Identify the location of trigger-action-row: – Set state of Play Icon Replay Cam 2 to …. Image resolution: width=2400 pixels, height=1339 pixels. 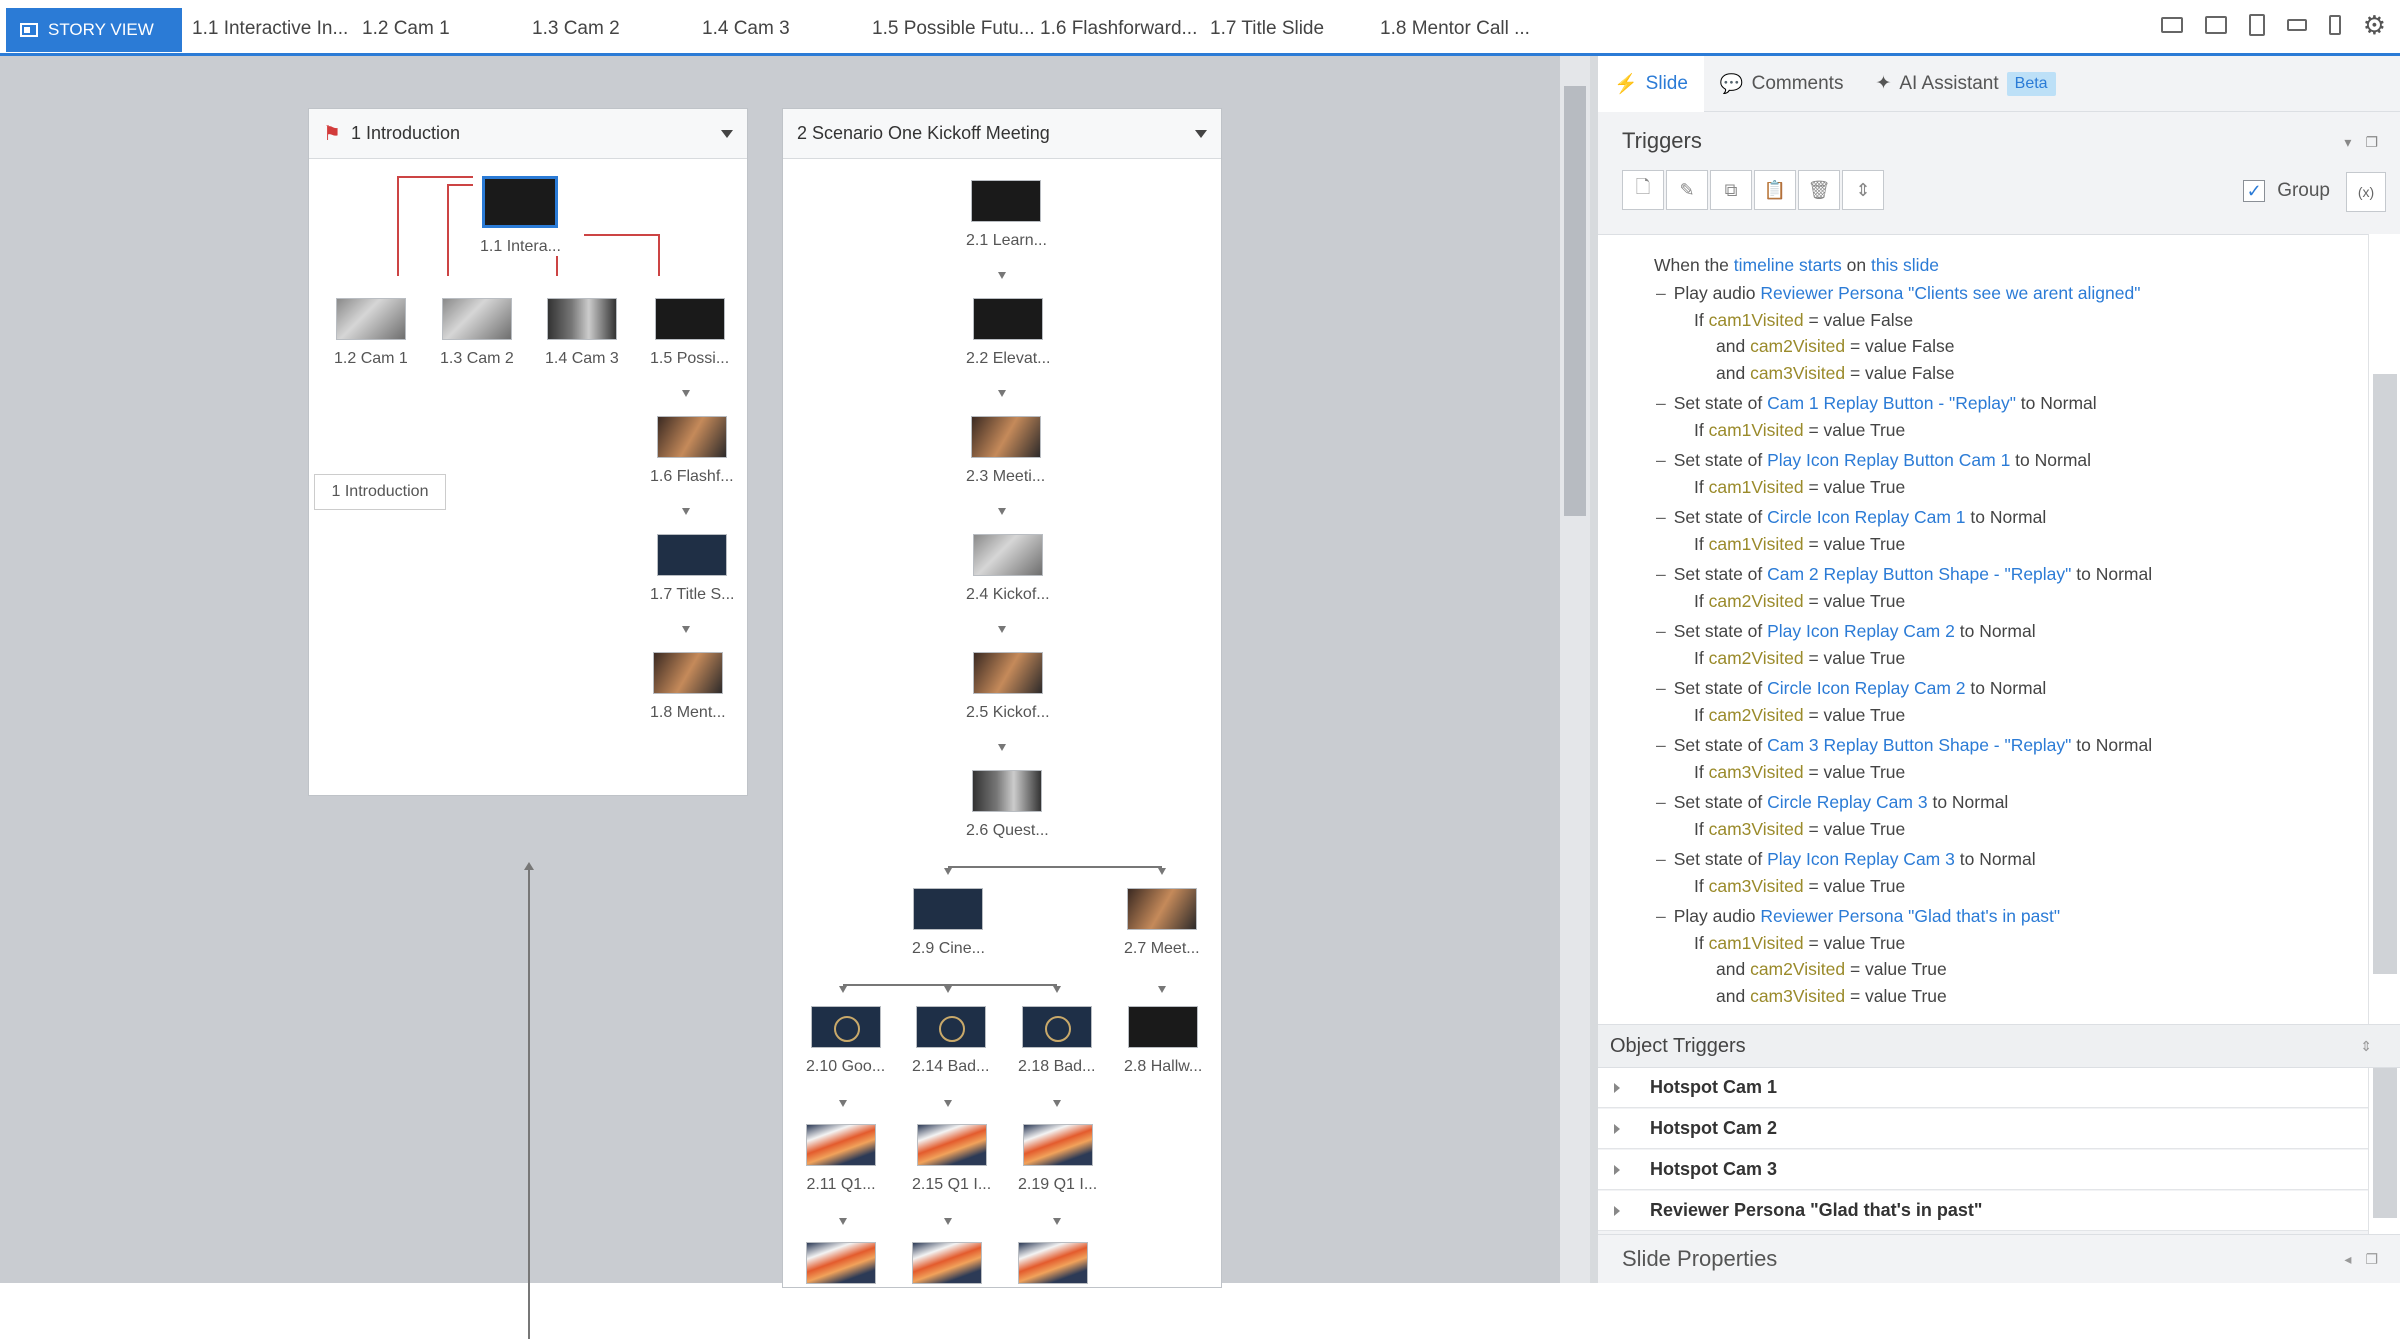
(1846, 631).